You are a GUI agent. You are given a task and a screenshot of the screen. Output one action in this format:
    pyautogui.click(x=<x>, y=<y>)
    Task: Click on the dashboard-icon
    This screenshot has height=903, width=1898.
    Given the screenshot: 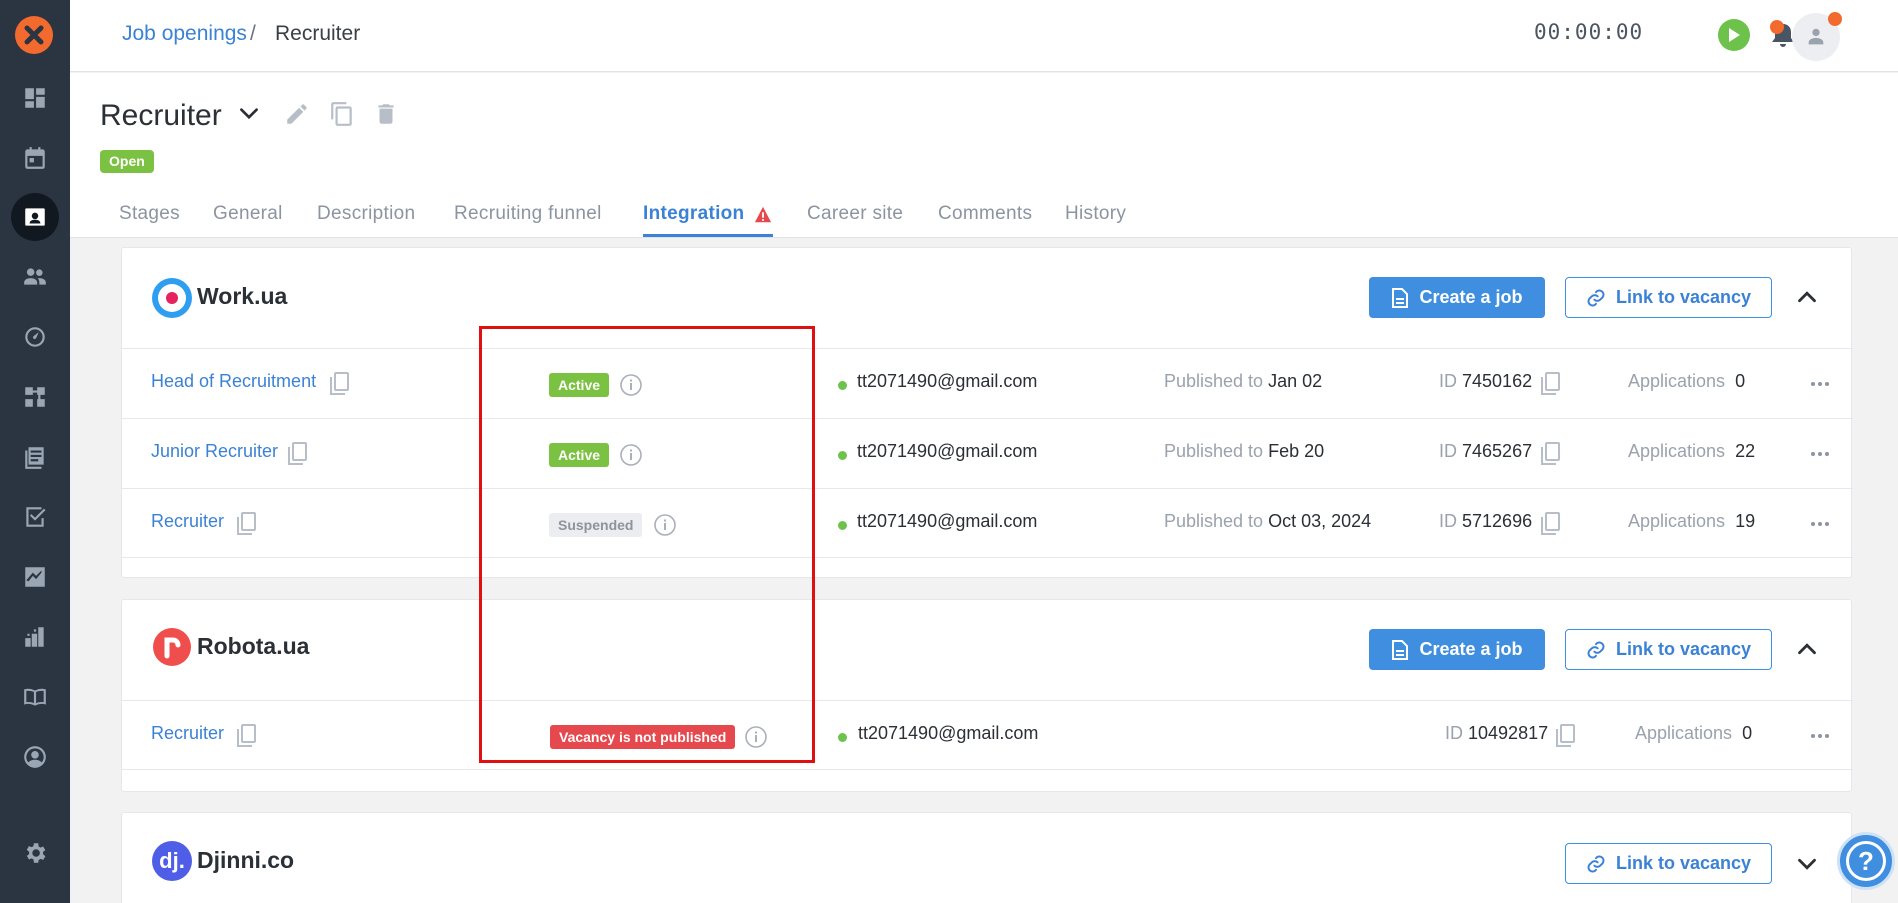 What is the action you would take?
    pyautogui.click(x=35, y=98)
    